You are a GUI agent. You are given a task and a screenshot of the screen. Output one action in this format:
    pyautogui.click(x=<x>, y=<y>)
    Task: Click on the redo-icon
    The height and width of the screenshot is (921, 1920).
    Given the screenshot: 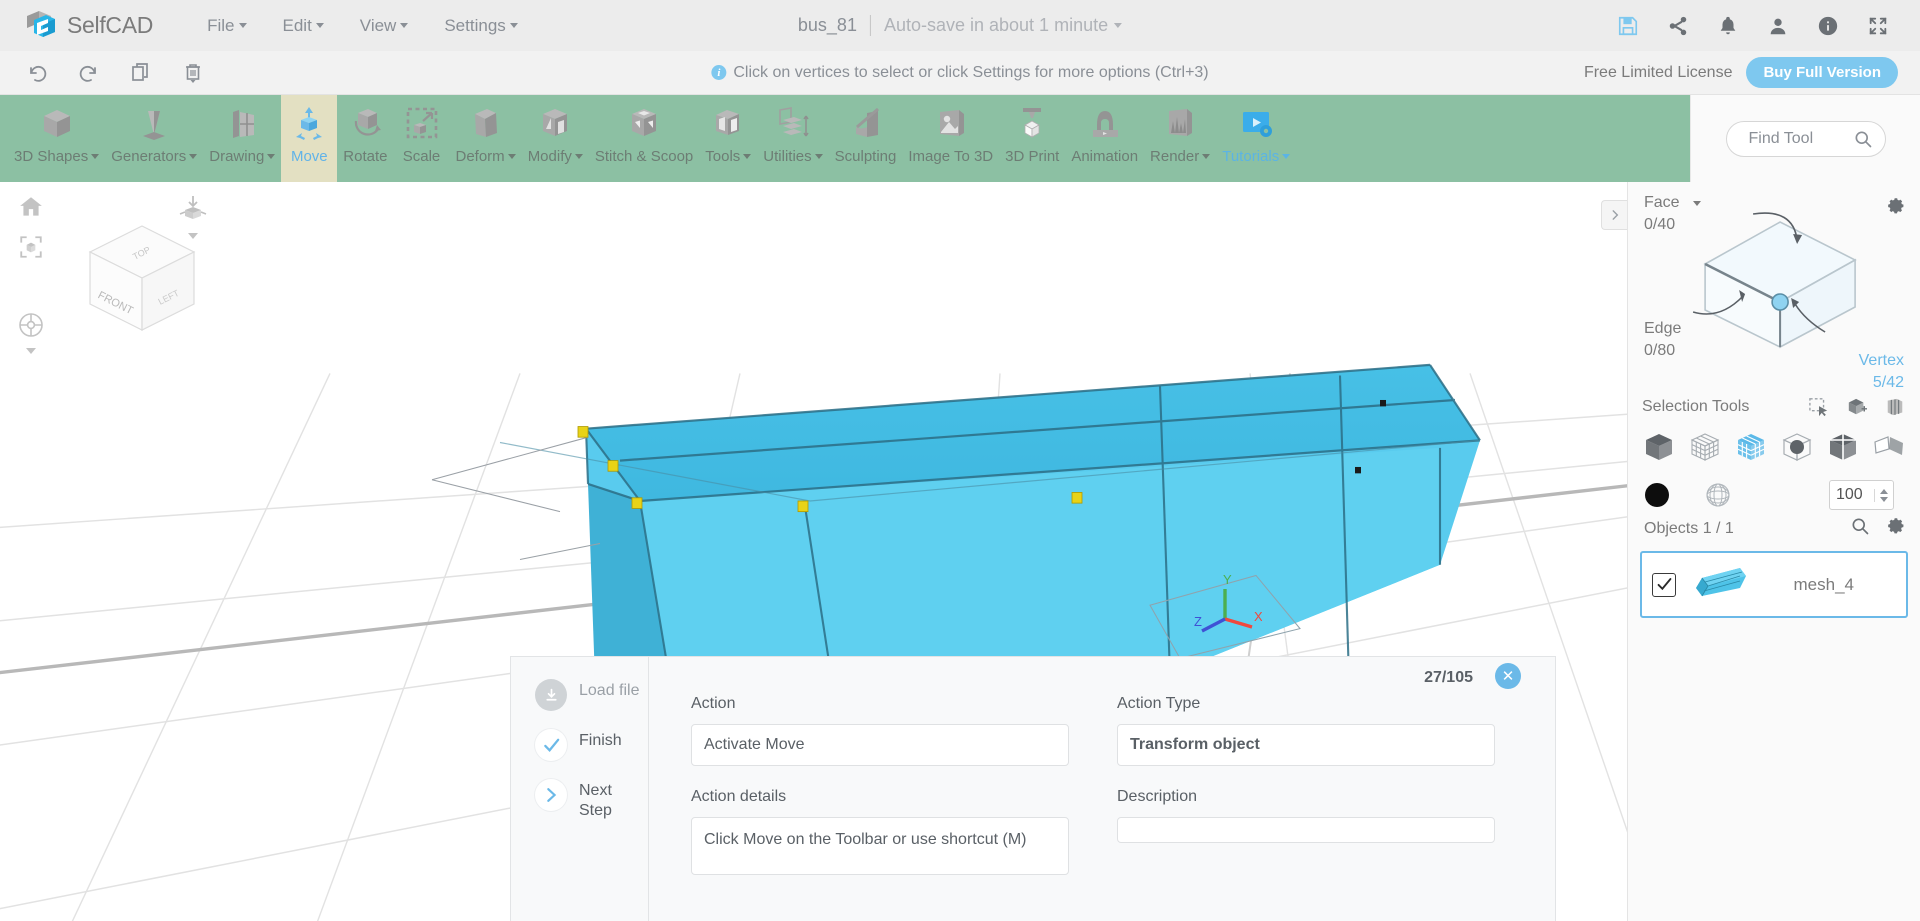 What is the action you would take?
    pyautogui.click(x=89, y=73)
    